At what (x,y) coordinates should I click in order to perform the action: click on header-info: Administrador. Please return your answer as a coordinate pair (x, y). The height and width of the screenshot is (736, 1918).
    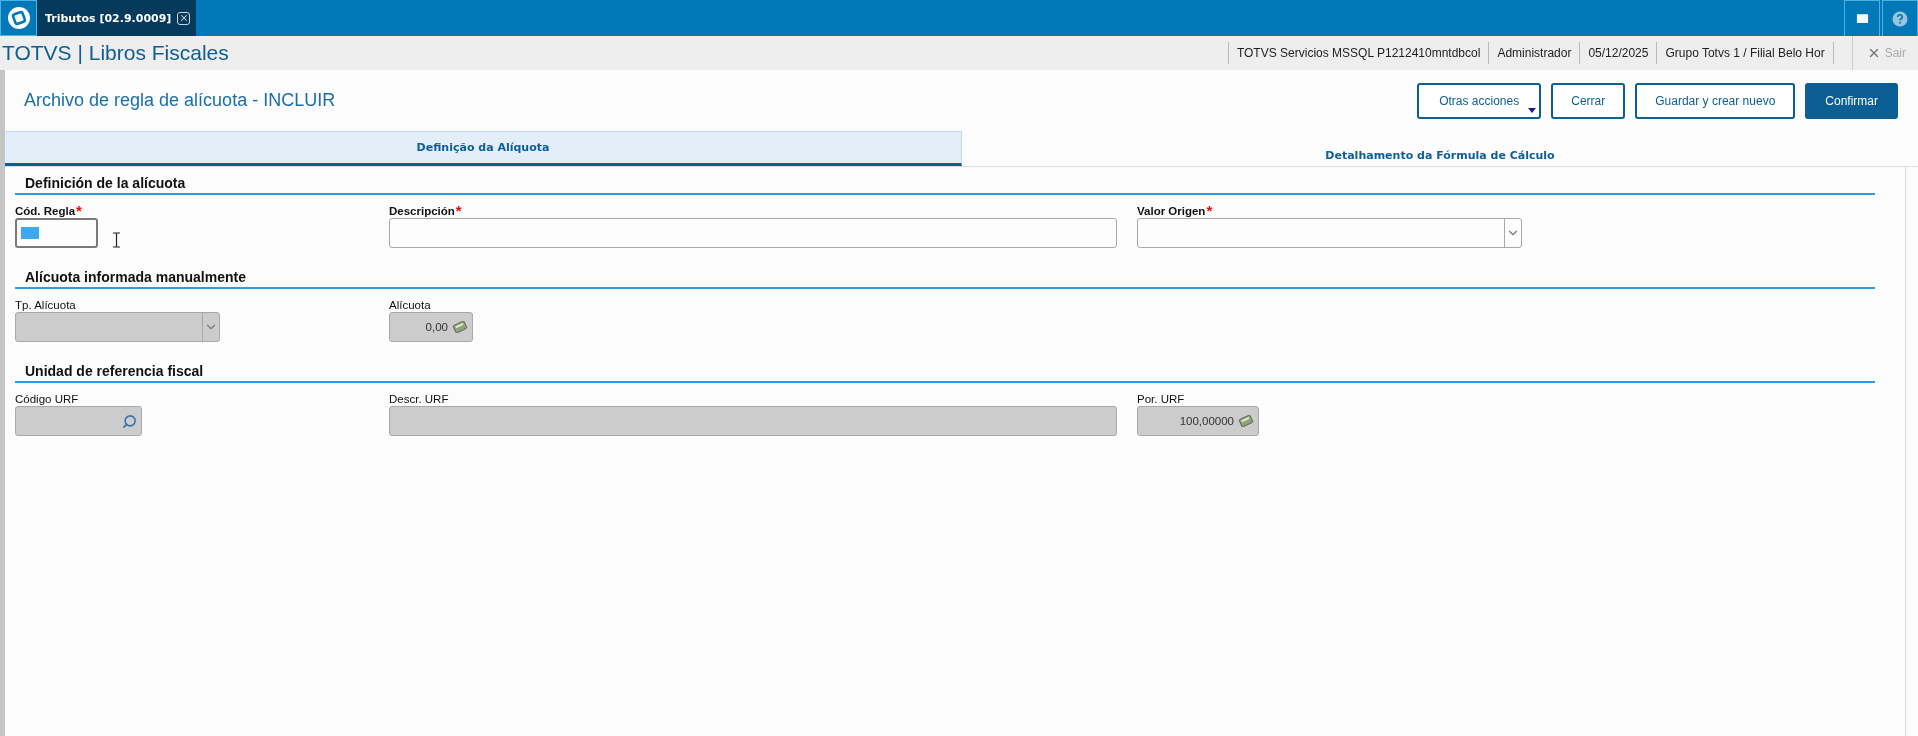
    Looking at the image, I should click on (1534, 53).